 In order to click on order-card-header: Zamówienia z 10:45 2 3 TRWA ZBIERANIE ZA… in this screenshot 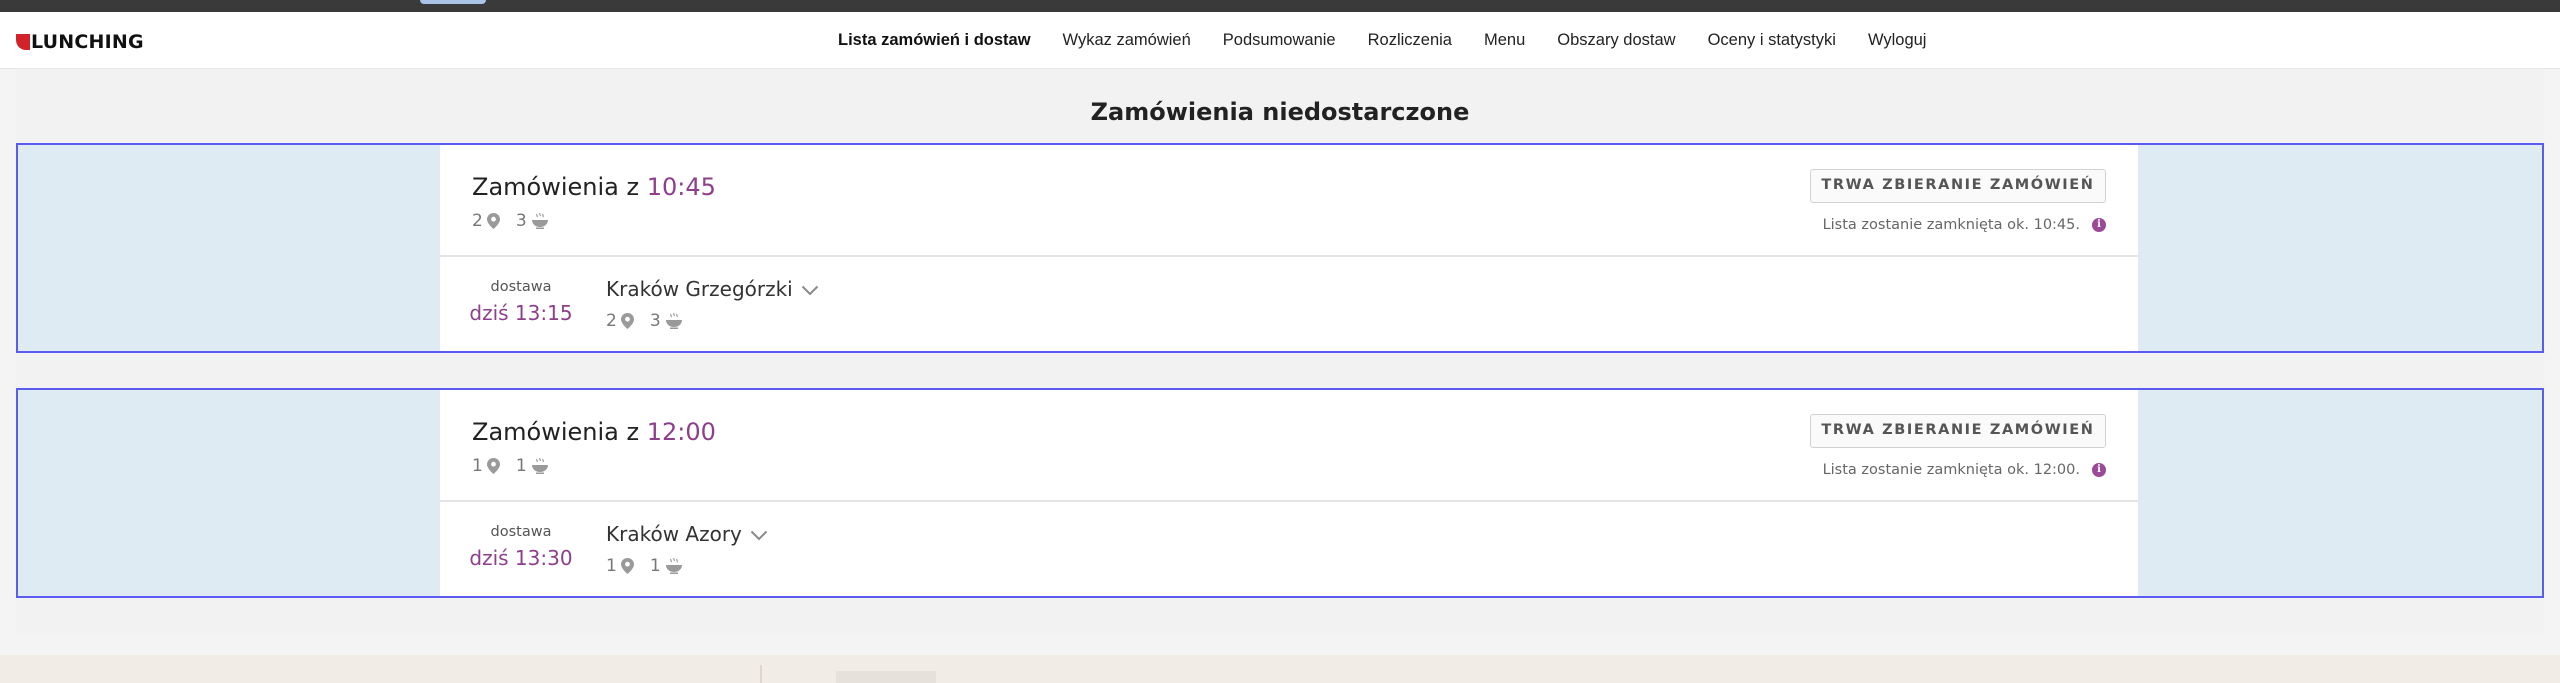, I will do `click(1289, 201)`.